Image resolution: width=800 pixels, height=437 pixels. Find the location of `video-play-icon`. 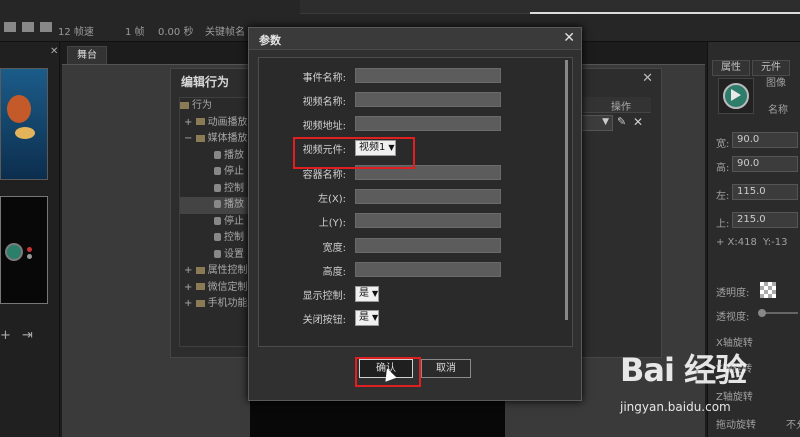

video-play-icon is located at coordinates (14, 252).